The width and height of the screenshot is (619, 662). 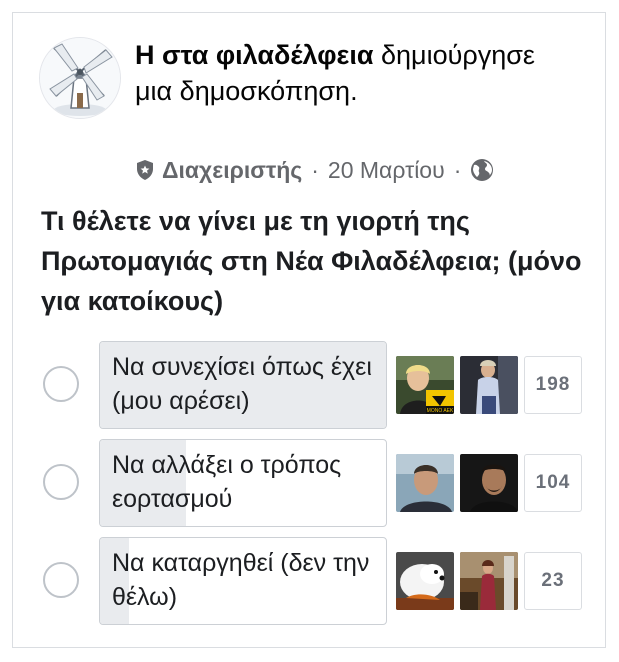 I want to click on poll-option: Να αλλάξει ο τρόπος εορτασμού 104, so click(x=310, y=484).